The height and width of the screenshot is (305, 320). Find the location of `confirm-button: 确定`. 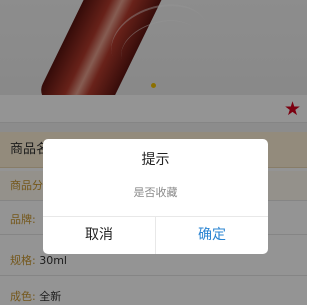

confirm-button: 确定 is located at coordinates (212, 235).